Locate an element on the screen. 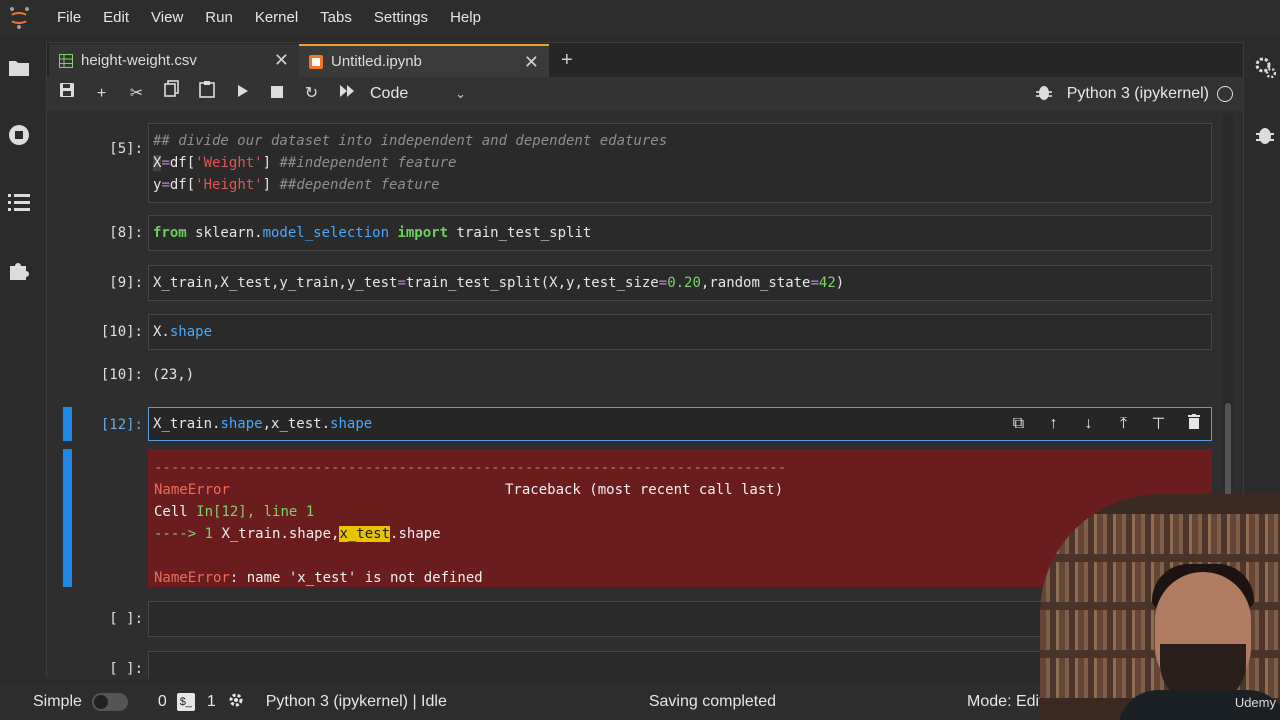 The height and width of the screenshot is (720, 1280). code-line: X.shape is located at coordinates (183, 332).